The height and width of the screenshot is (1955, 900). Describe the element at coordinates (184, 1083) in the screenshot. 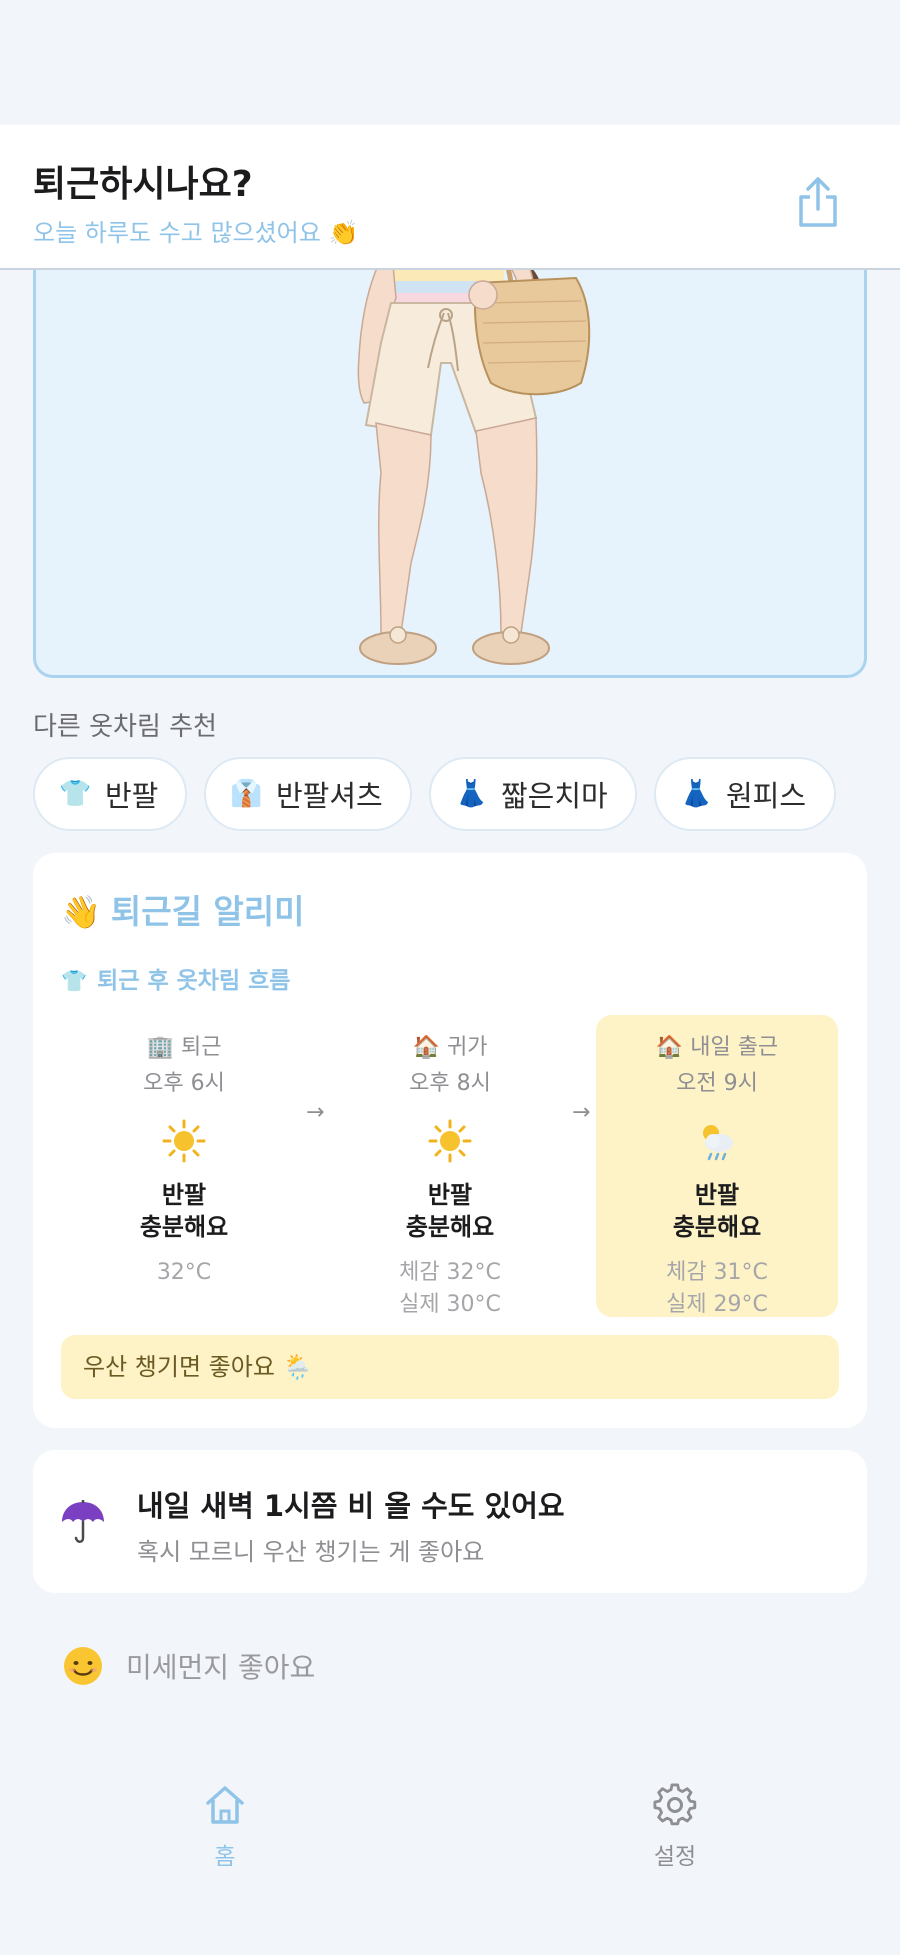

I see `column-time: 오후 6시` at that location.